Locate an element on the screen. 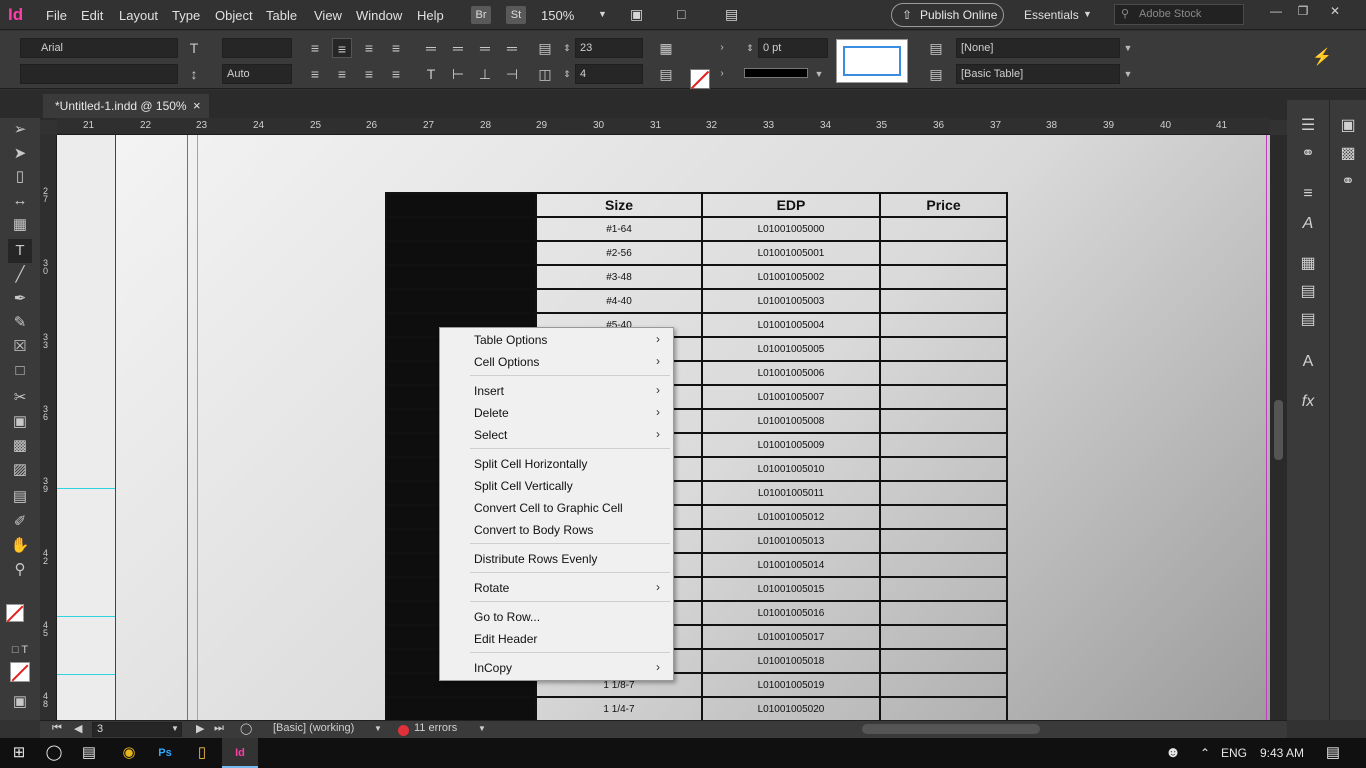 The image size is (1366, 768). table-row: #2-56 L01001005001 is located at coordinates (696, 253).